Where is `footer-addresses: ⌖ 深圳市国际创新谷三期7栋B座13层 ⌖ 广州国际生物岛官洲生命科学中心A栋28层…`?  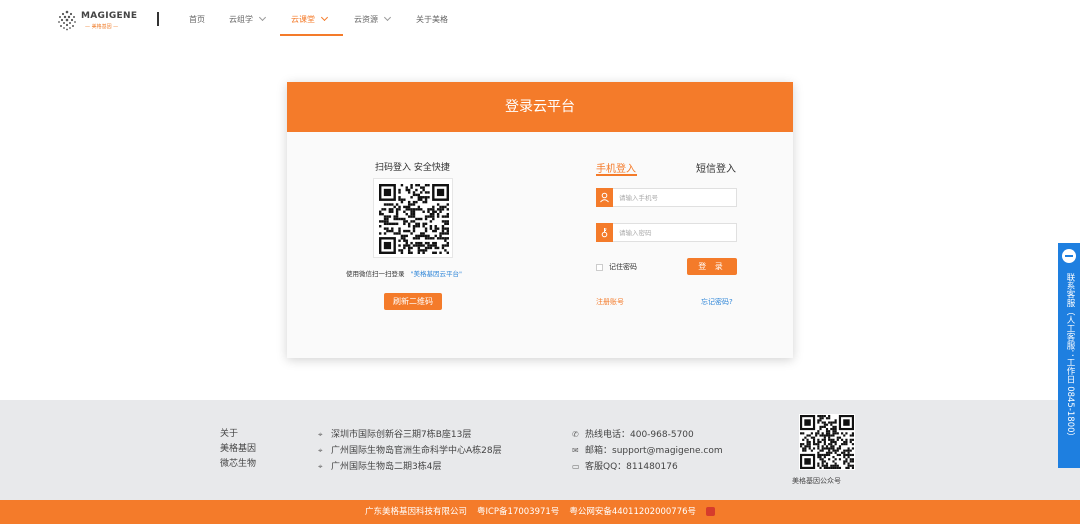
footer-addresses: ⌖ 深圳市国际创新谷三期7栋B座13层 ⌖ 广州国际生物岛官洲生命科学中心A栋28层… is located at coordinates (410, 451).